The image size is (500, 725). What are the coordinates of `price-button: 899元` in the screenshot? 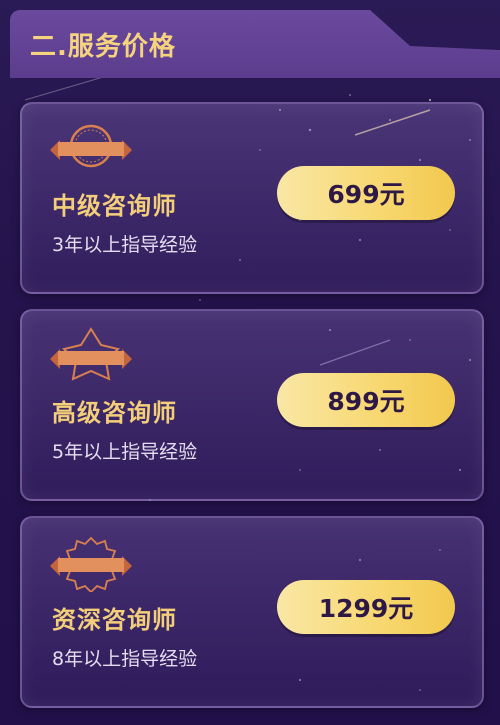 It's located at (366, 400).